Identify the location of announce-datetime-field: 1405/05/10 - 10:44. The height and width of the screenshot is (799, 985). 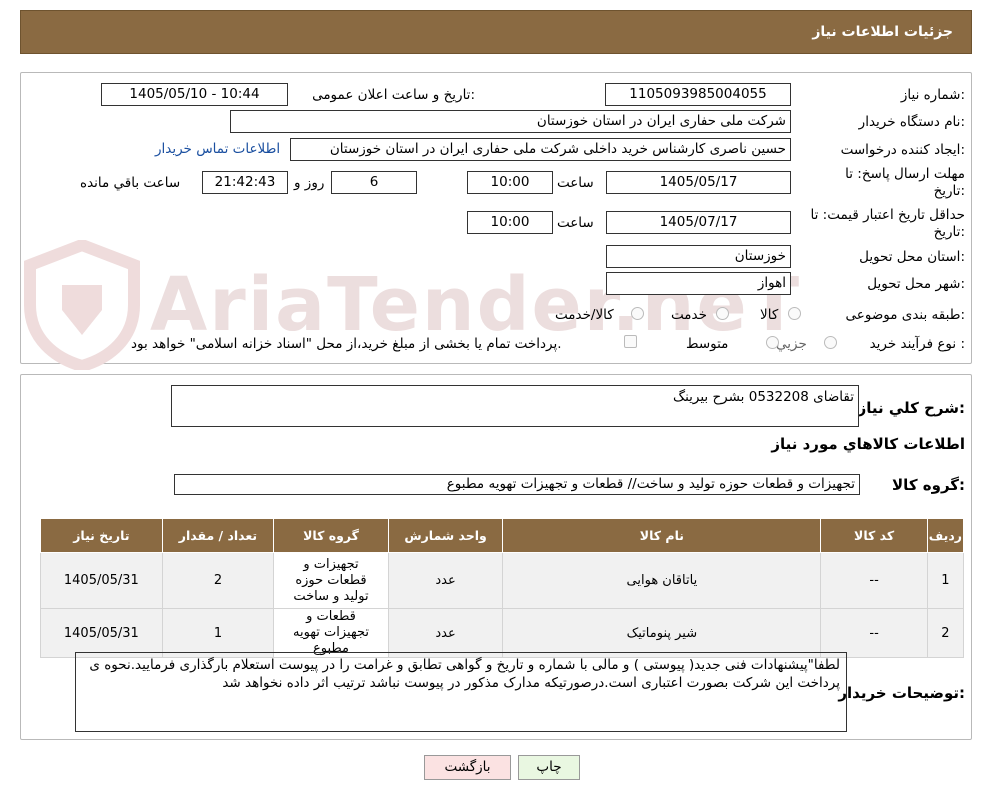
(194, 94).